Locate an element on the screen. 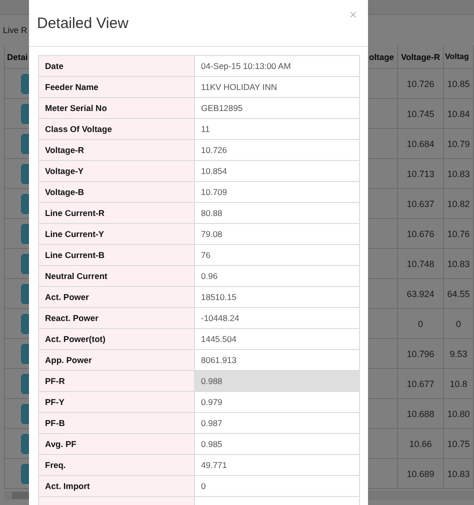  field-label: Voltage-R is located at coordinates (116, 150).